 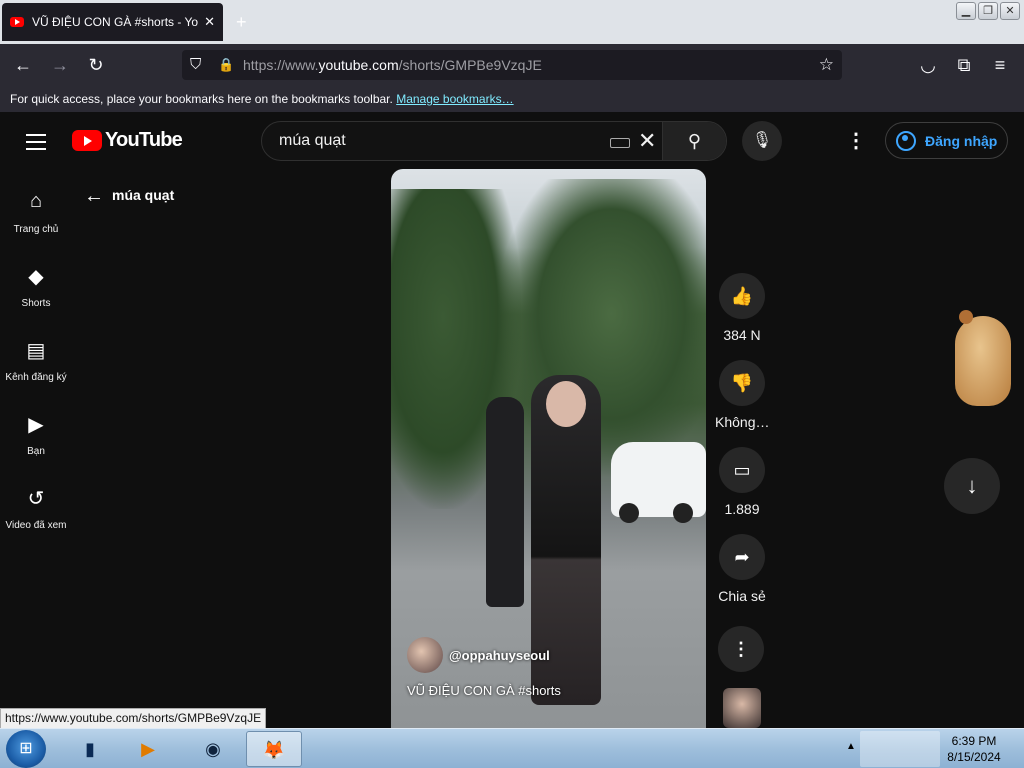 I want to click on video-scene-car, so click(x=658, y=482).